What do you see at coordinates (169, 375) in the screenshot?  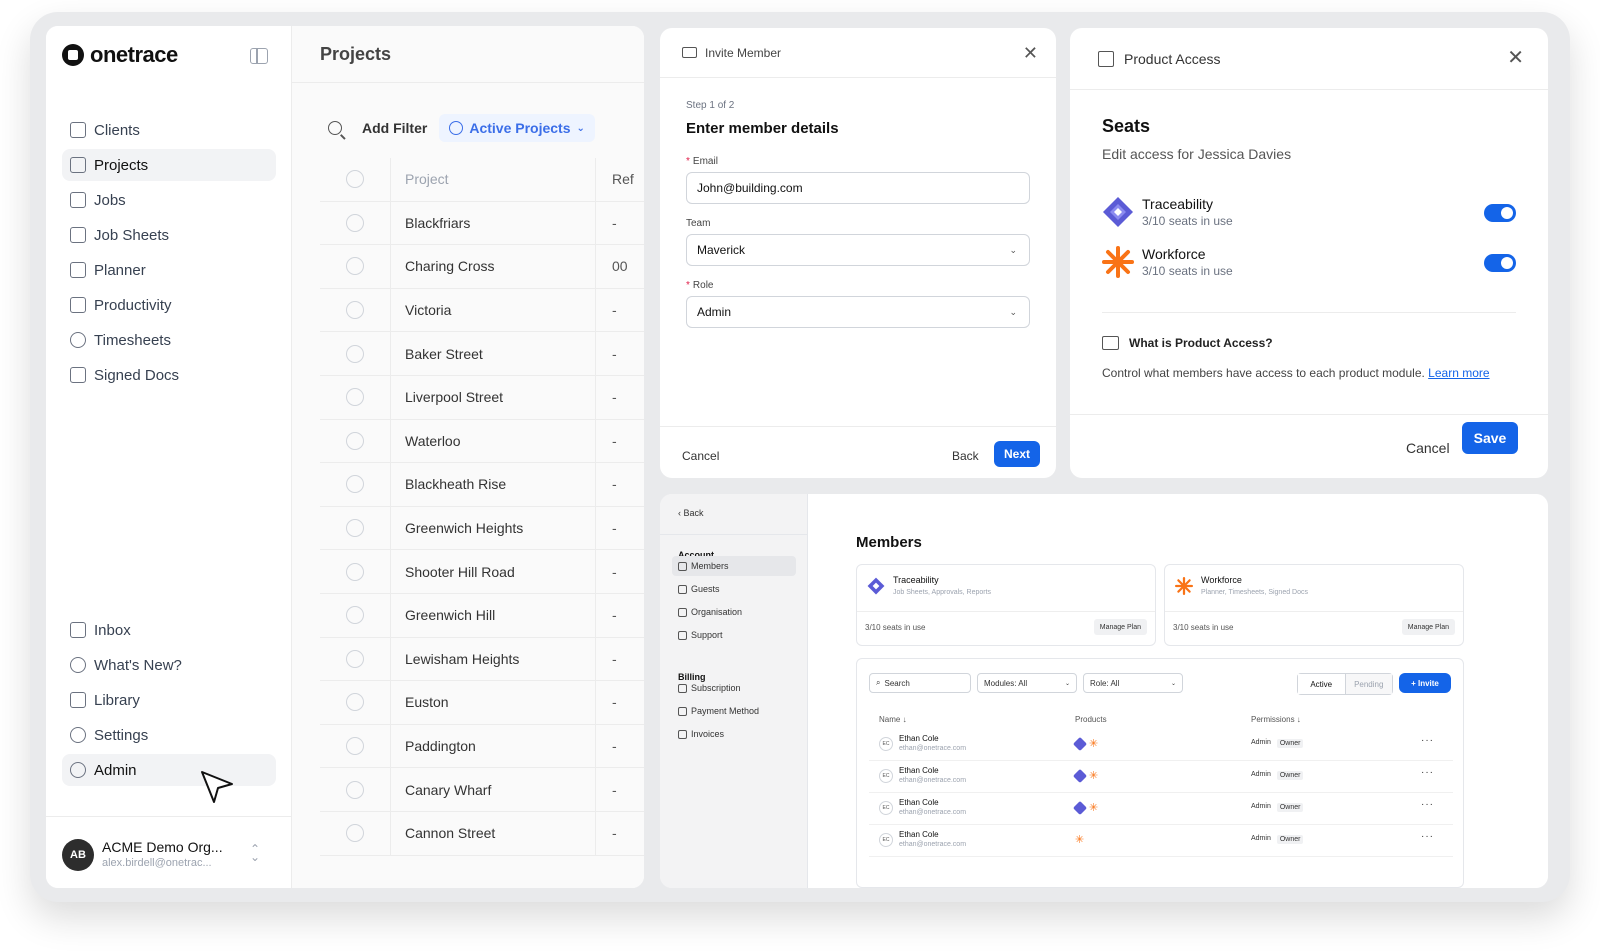 I see `sidebar-item-signed-docs: Signed Docs` at bounding box center [169, 375].